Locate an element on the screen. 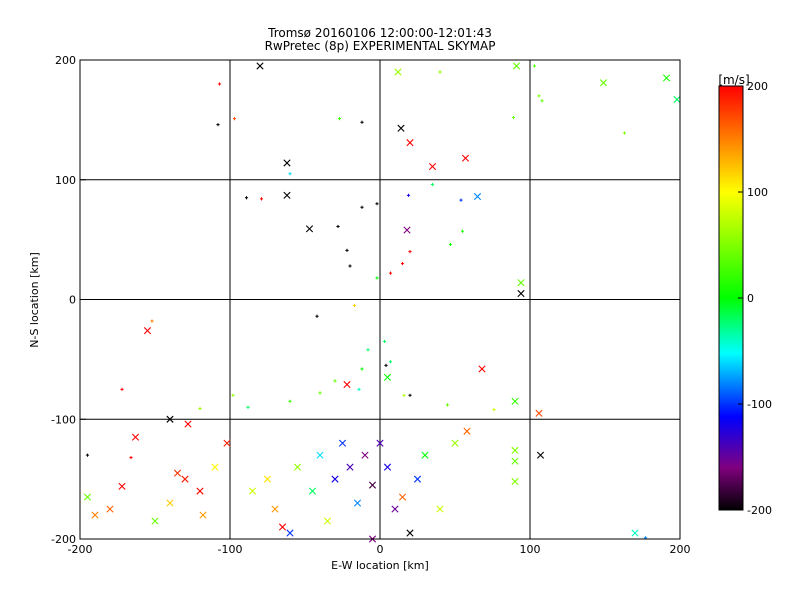  y-ticks: -200 -100 0 100 200 is located at coordinates (68, 300).